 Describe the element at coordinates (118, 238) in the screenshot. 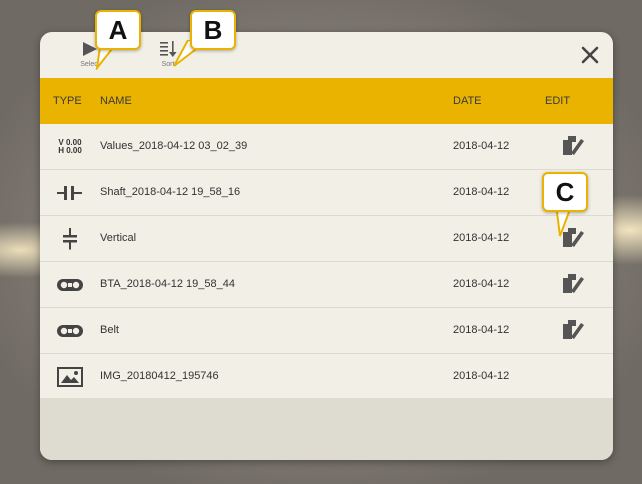

I see `file-name: Vertical` at that location.